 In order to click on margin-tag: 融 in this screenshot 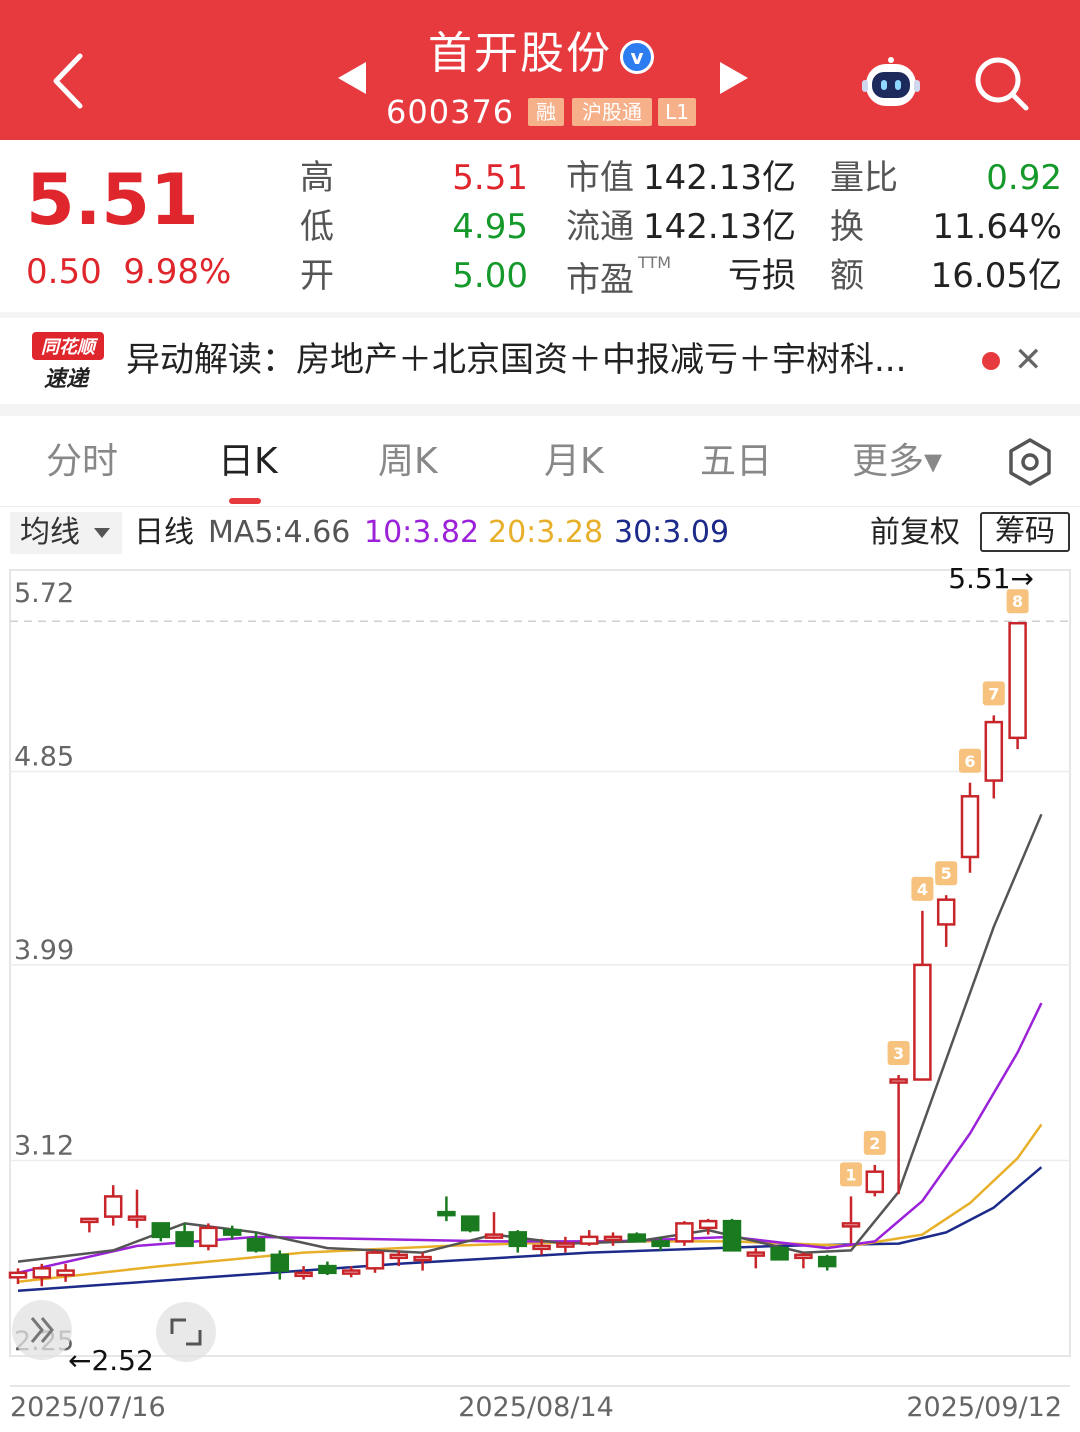, I will do `click(546, 112)`.